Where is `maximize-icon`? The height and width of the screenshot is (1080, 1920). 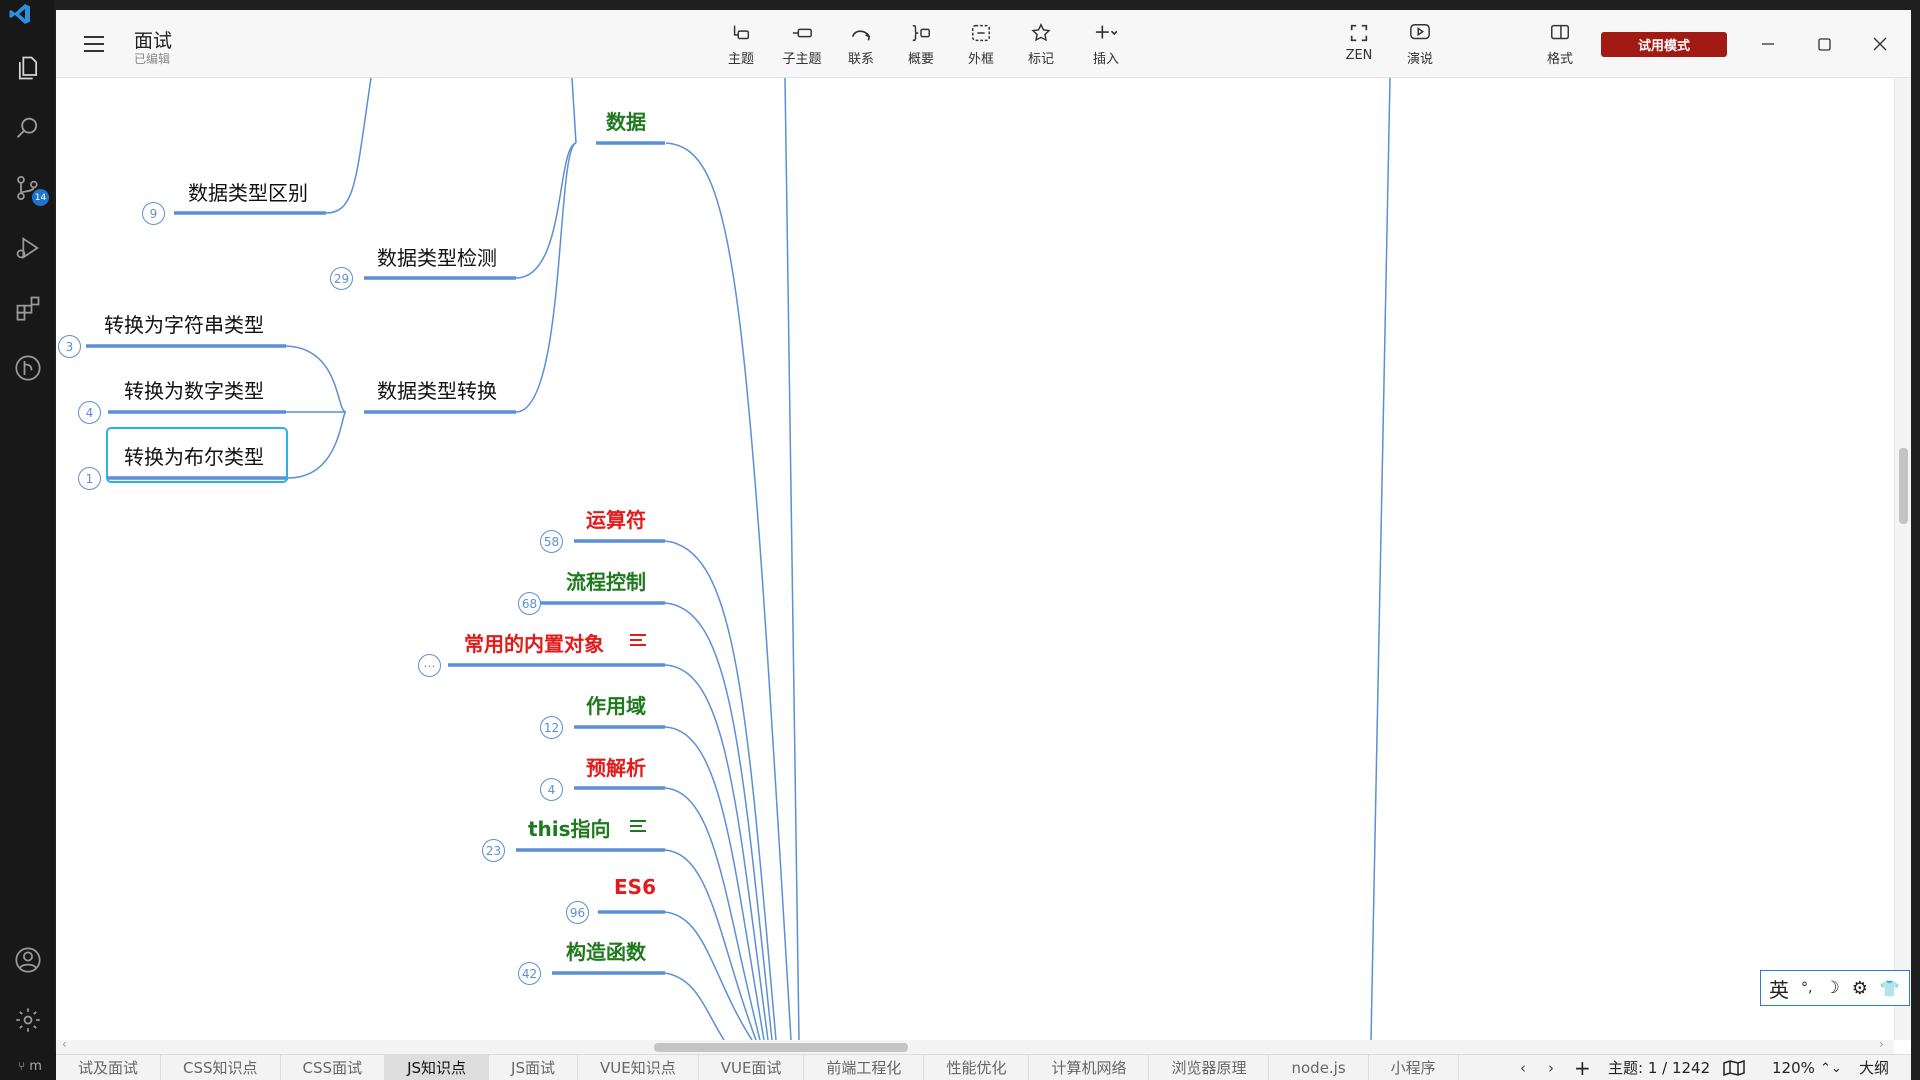
maximize-icon is located at coordinates (1824, 44).